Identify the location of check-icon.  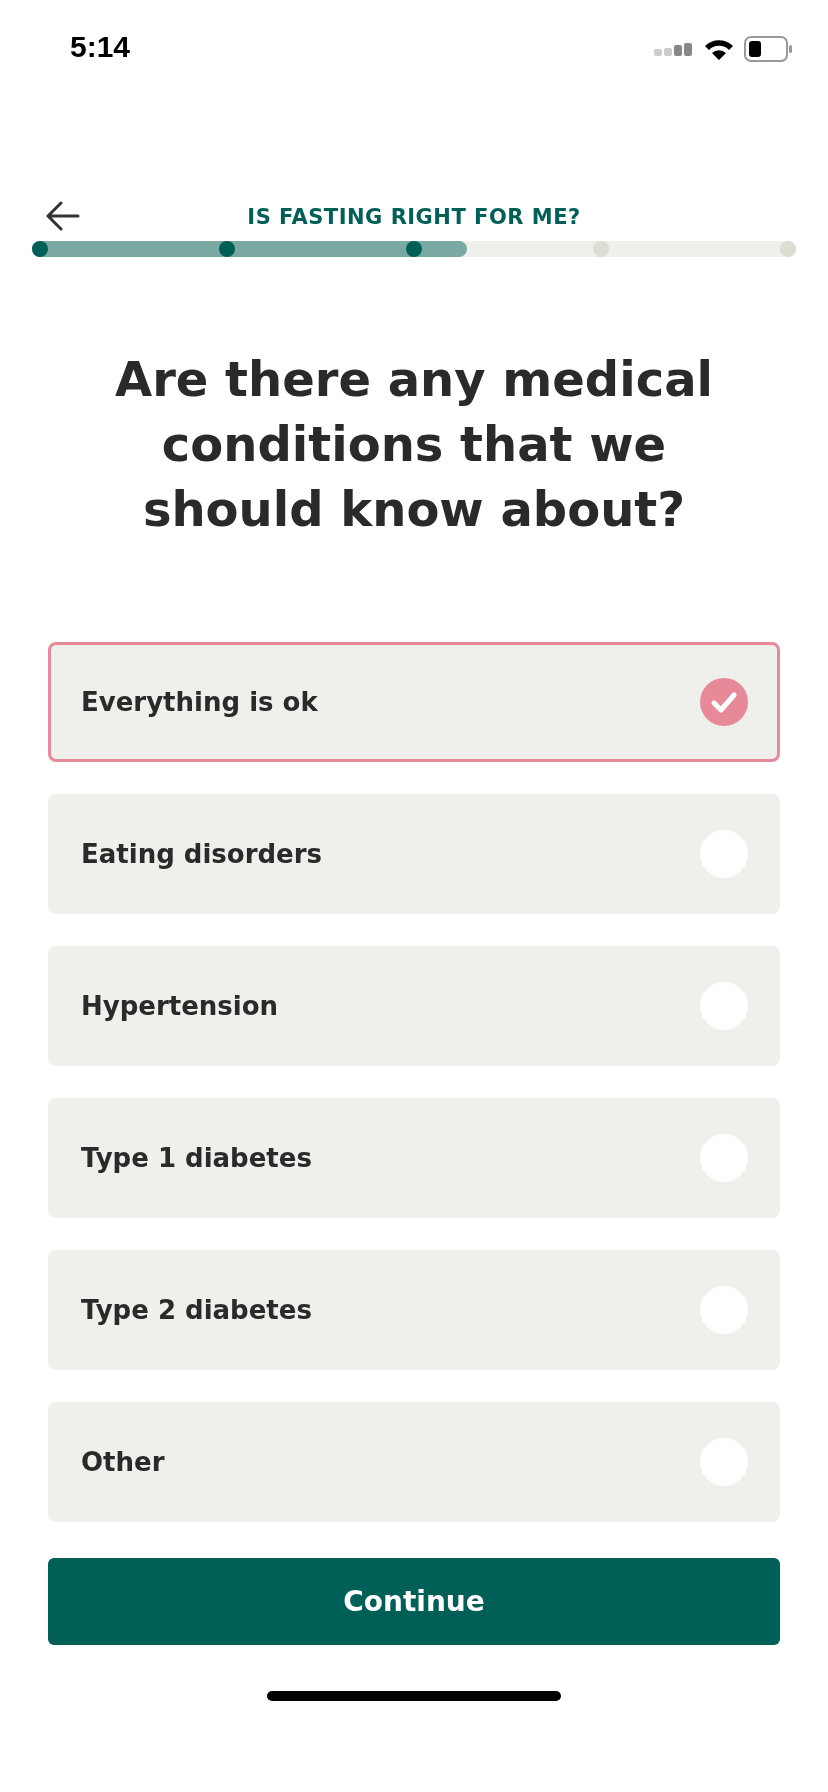
(724, 702).